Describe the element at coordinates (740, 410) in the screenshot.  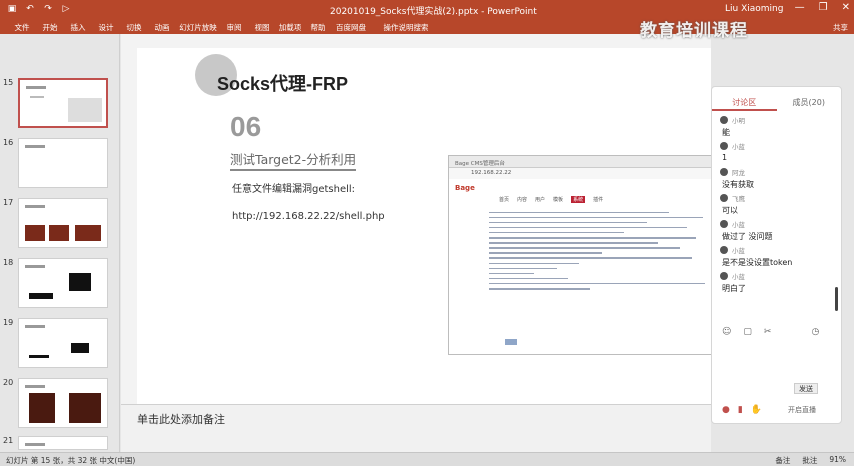
I see `video-icon: ▮` at that location.